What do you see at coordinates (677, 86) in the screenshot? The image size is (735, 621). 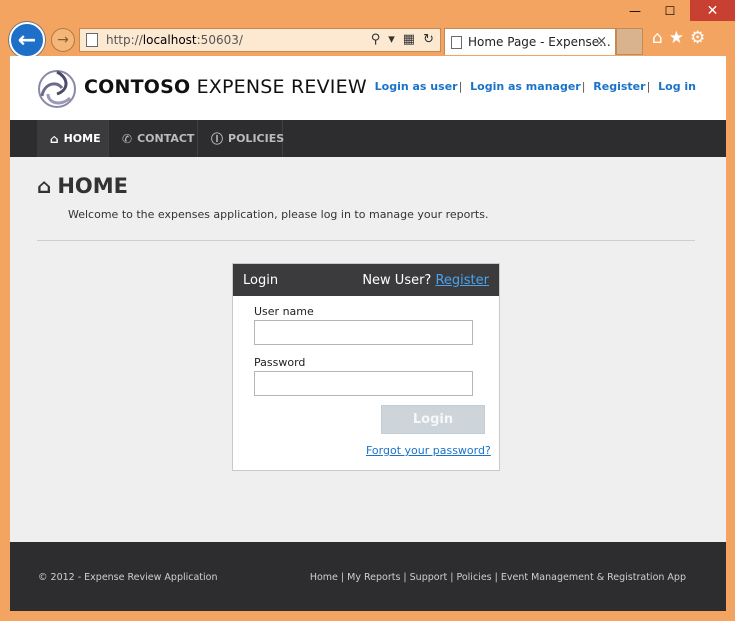 I see `log-in-link: Log in` at bounding box center [677, 86].